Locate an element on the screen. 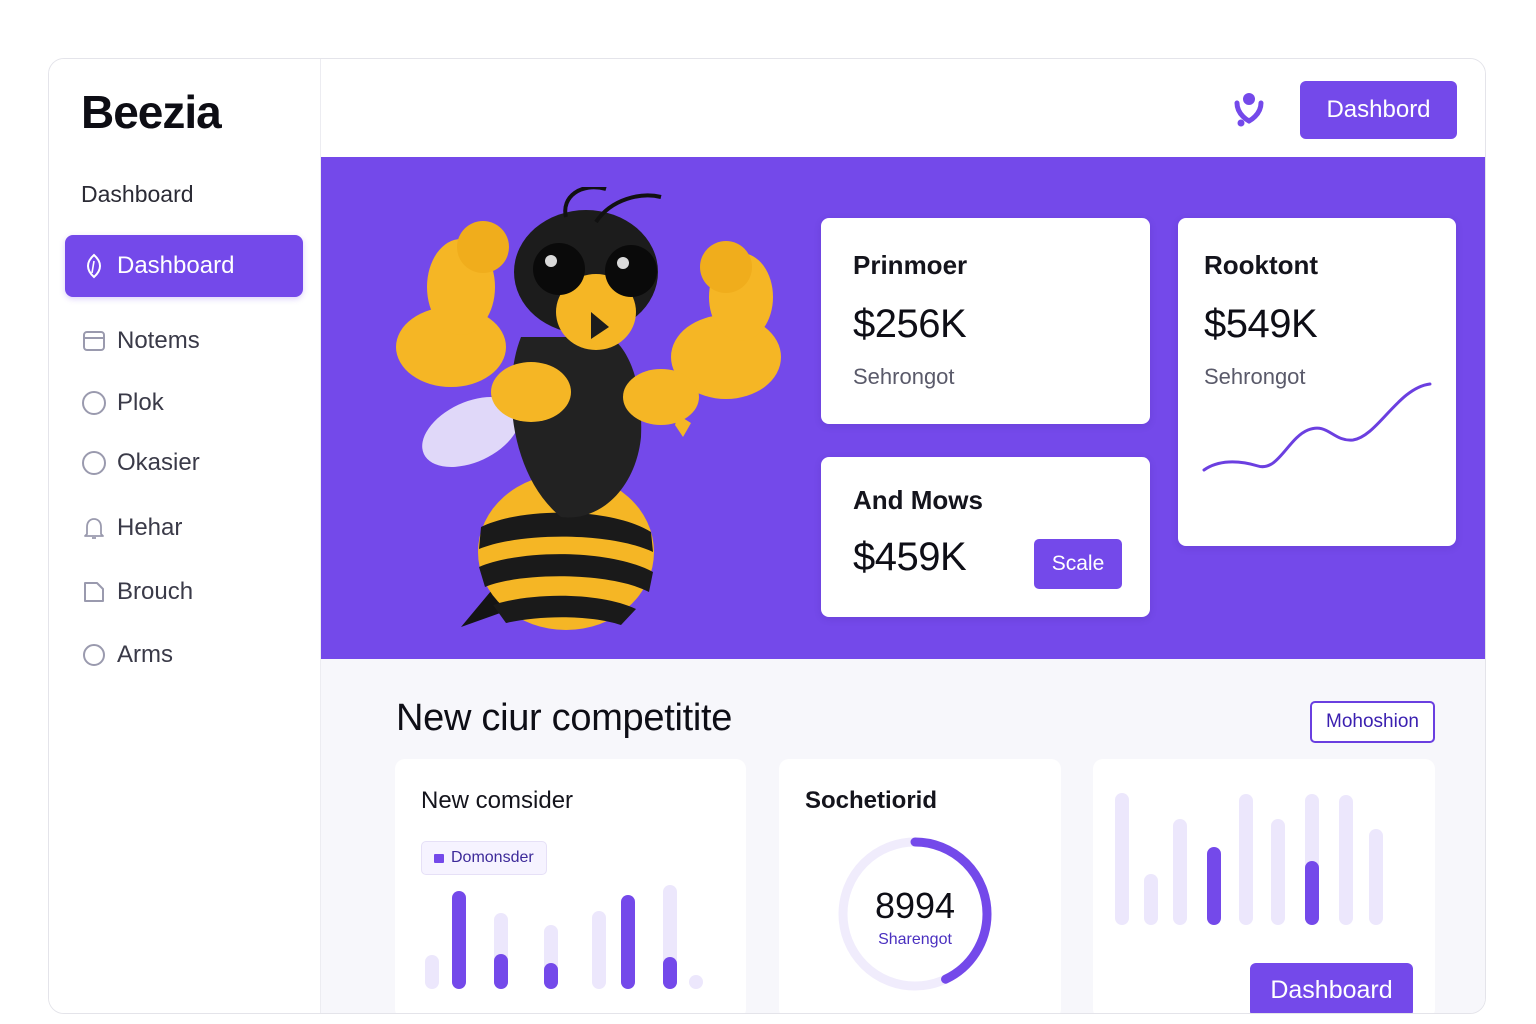  sidebar-item-label: Hehar is located at coordinates (150, 527).